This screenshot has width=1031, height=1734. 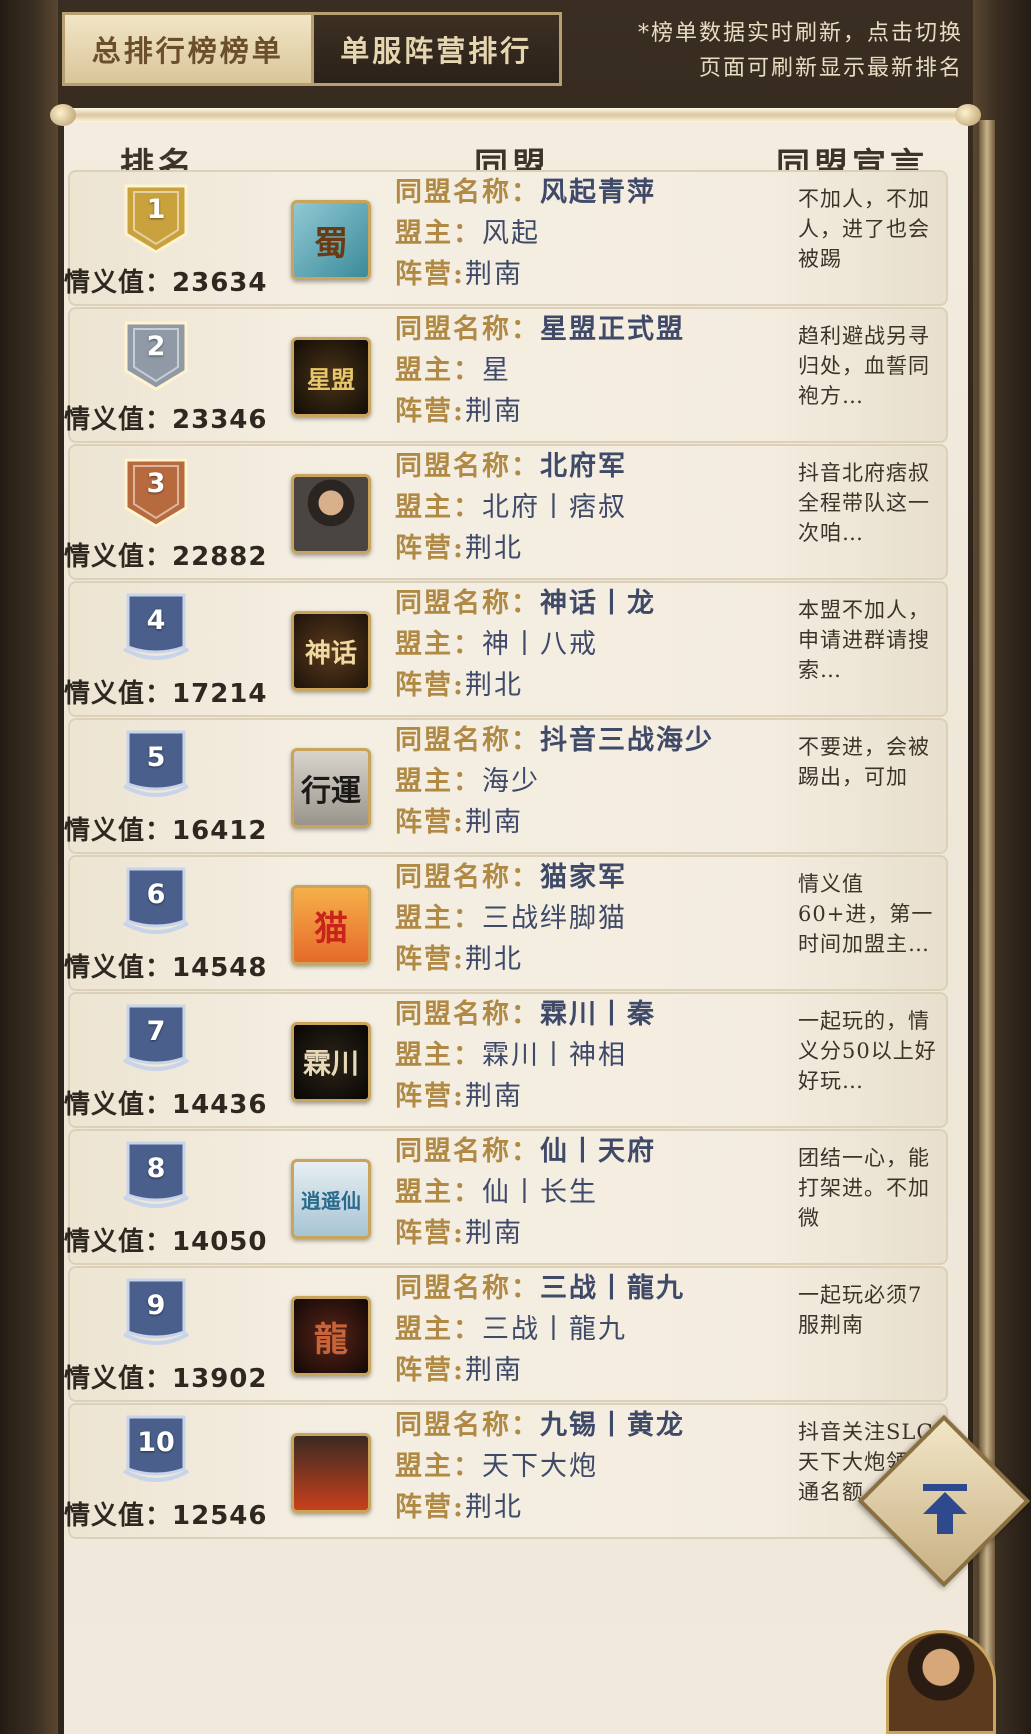 I want to click on advisor-portrait, so click(x=941, y=1682).